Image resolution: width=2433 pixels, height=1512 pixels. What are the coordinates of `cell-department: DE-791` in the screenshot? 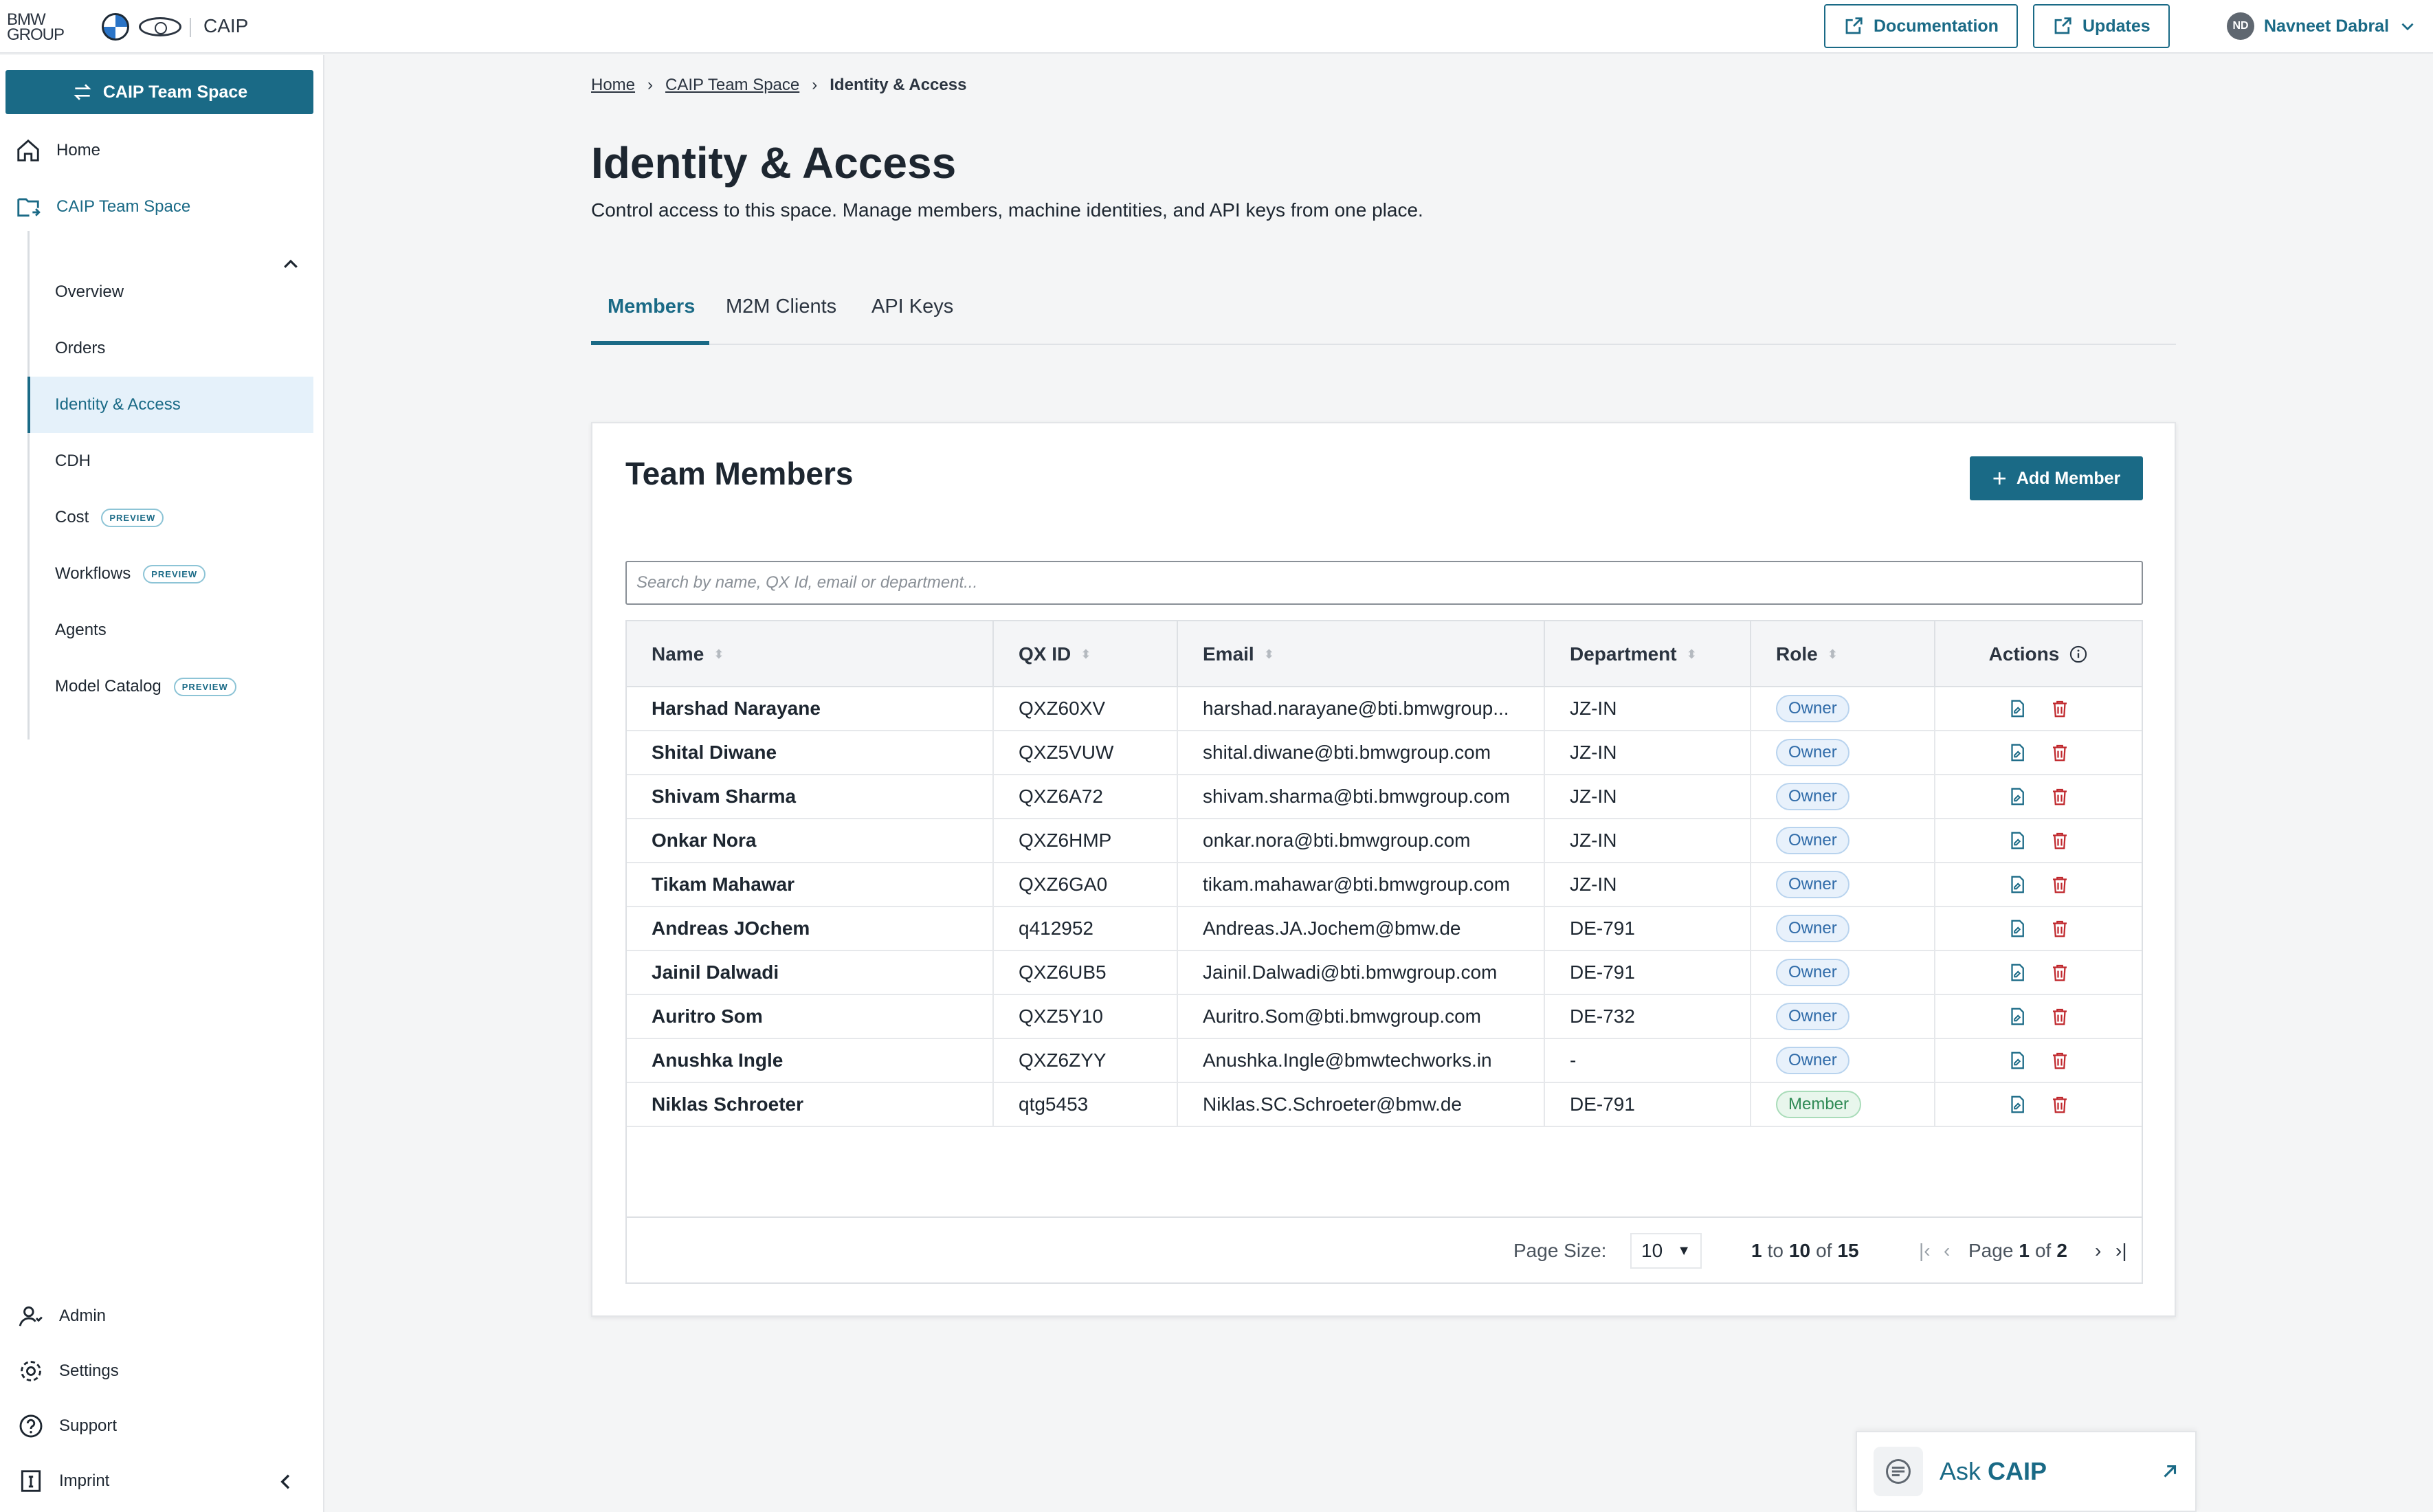 It's located at (1648, 929).